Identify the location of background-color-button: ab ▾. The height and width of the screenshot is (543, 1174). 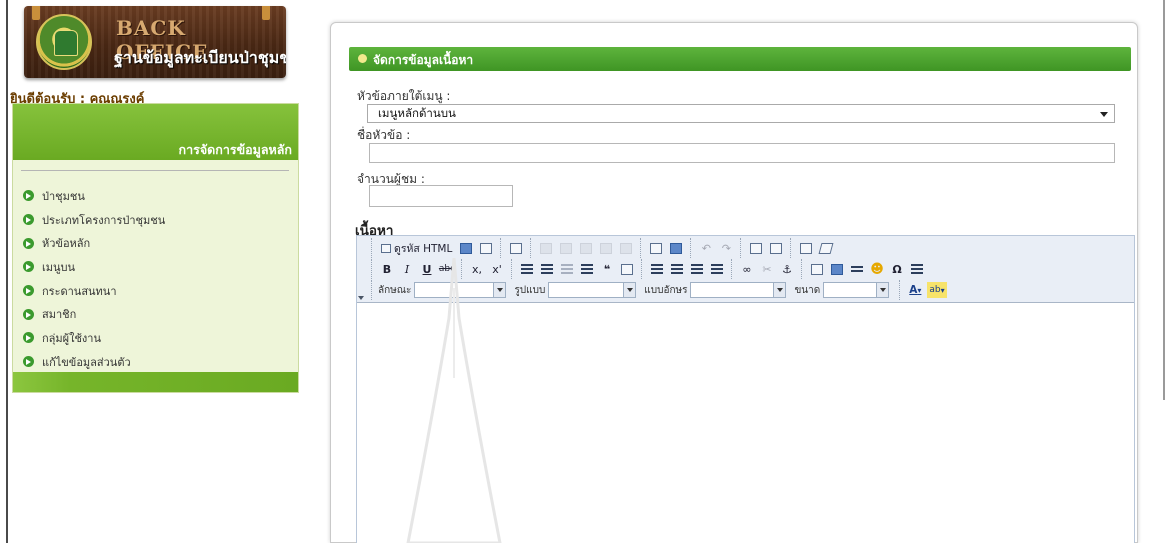
(937, 290).